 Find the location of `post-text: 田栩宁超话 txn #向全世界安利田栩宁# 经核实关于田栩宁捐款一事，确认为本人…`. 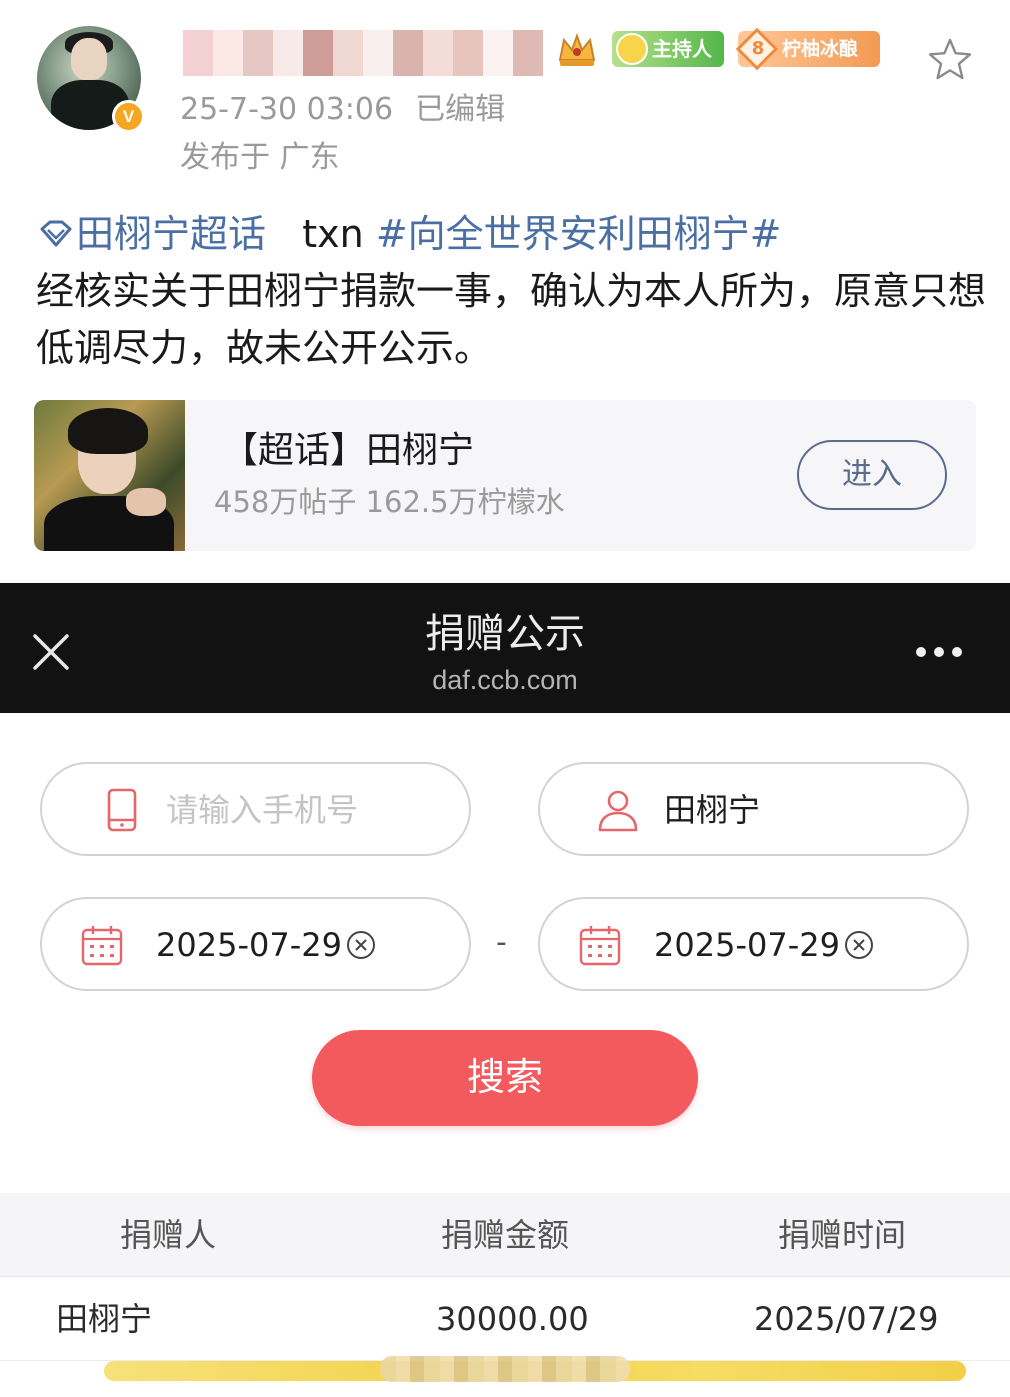

post-text: 田栩宁超话 txn #向全世界安利田栩宁# 经核实关于田栩宁捐款一事，确认为本人… is located at coordinates (511, 291).